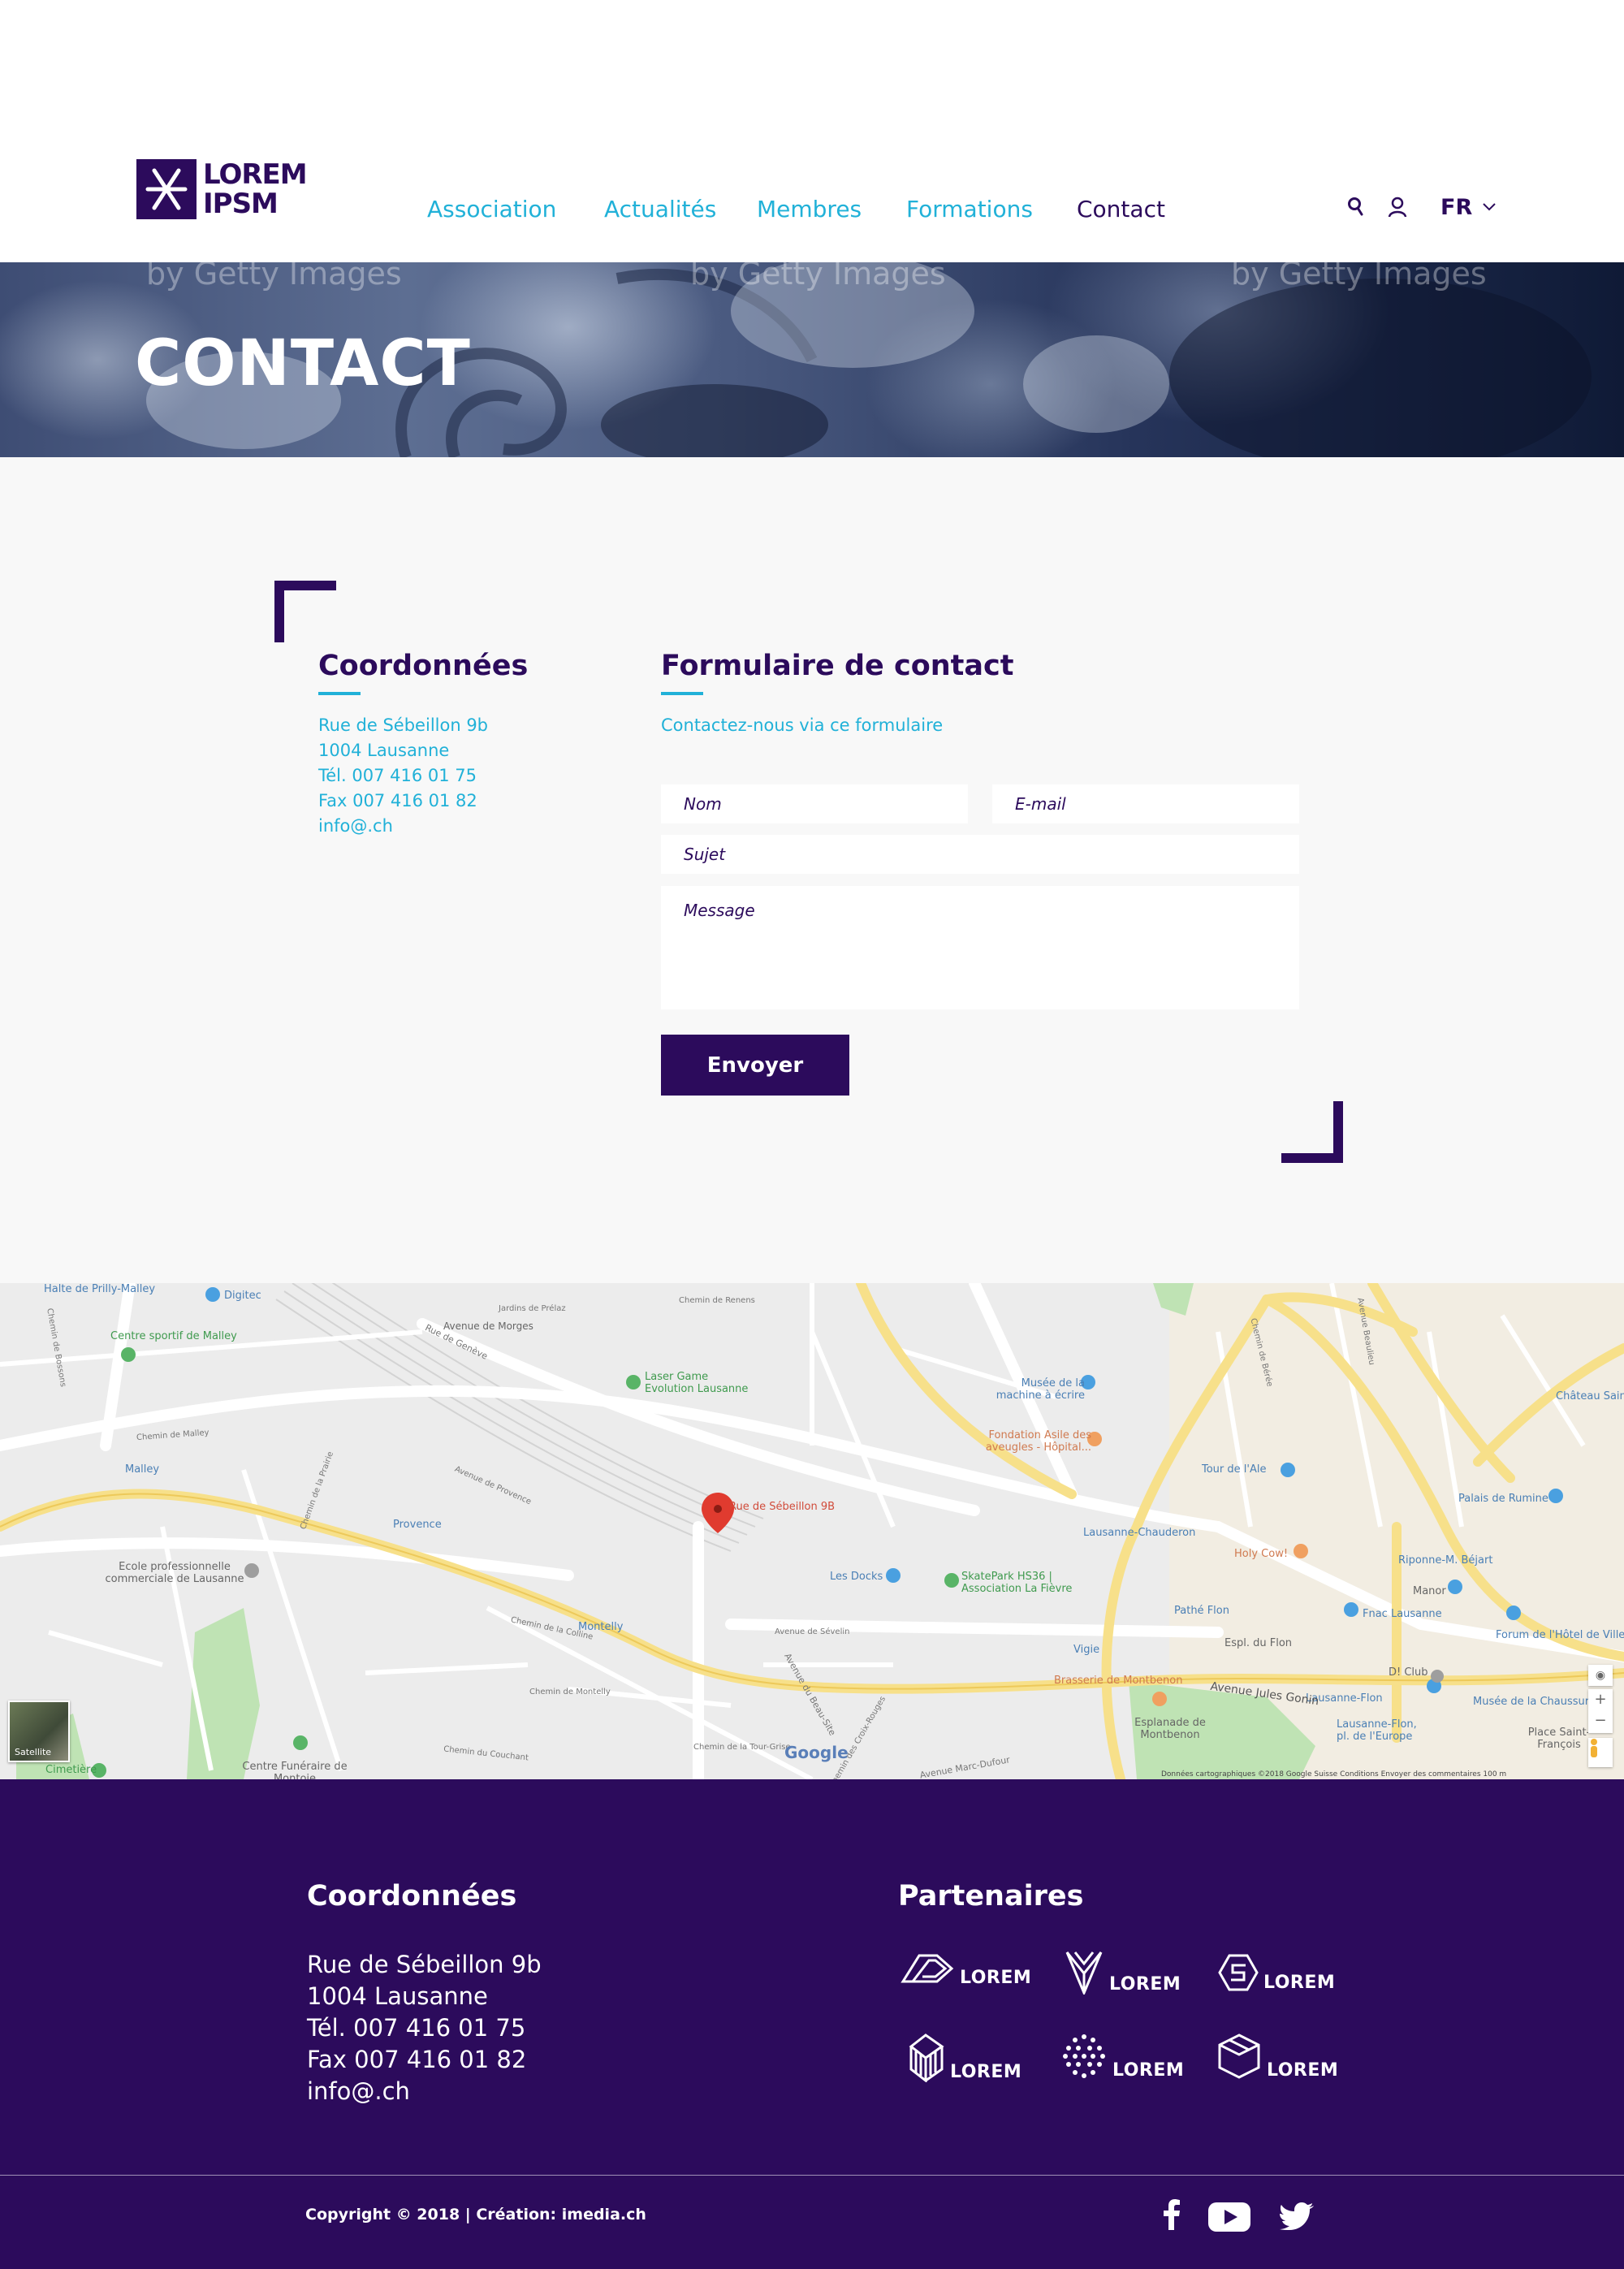 The image size is (1624, 2269). What do you see at coordinates (1398, 207) in the screenshot?
I see `user-icon` at bounding box center [1398, 207].